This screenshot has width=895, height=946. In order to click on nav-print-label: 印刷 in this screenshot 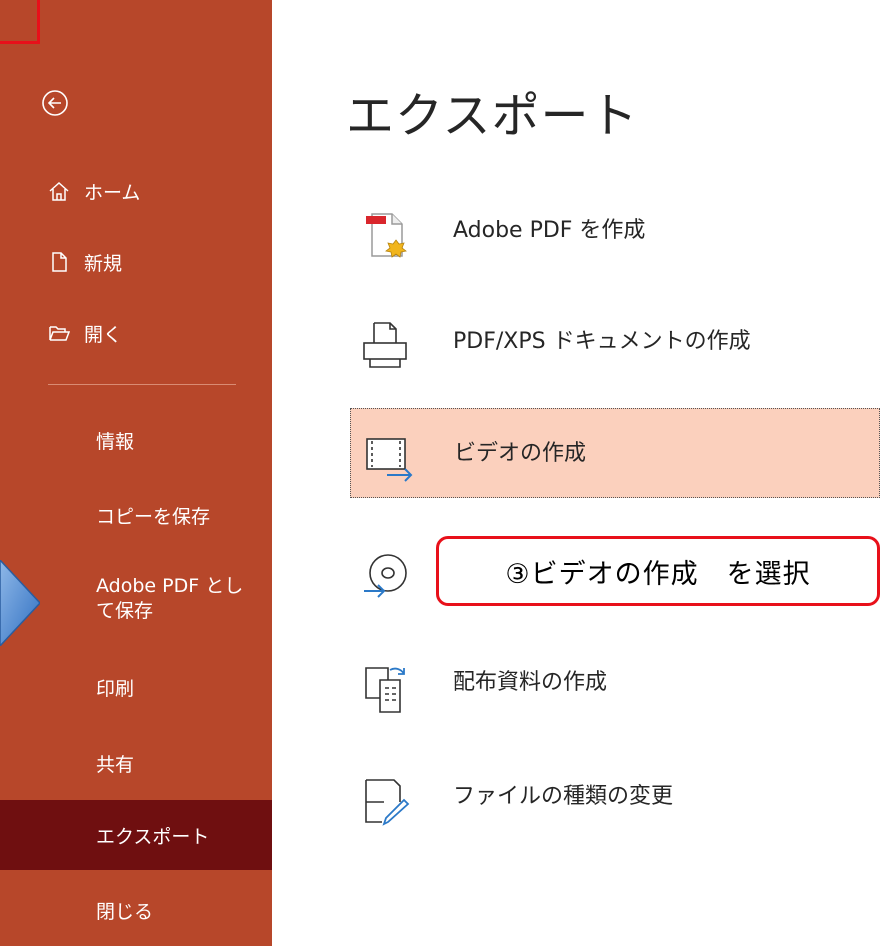, I will do `click(115, 688)`.